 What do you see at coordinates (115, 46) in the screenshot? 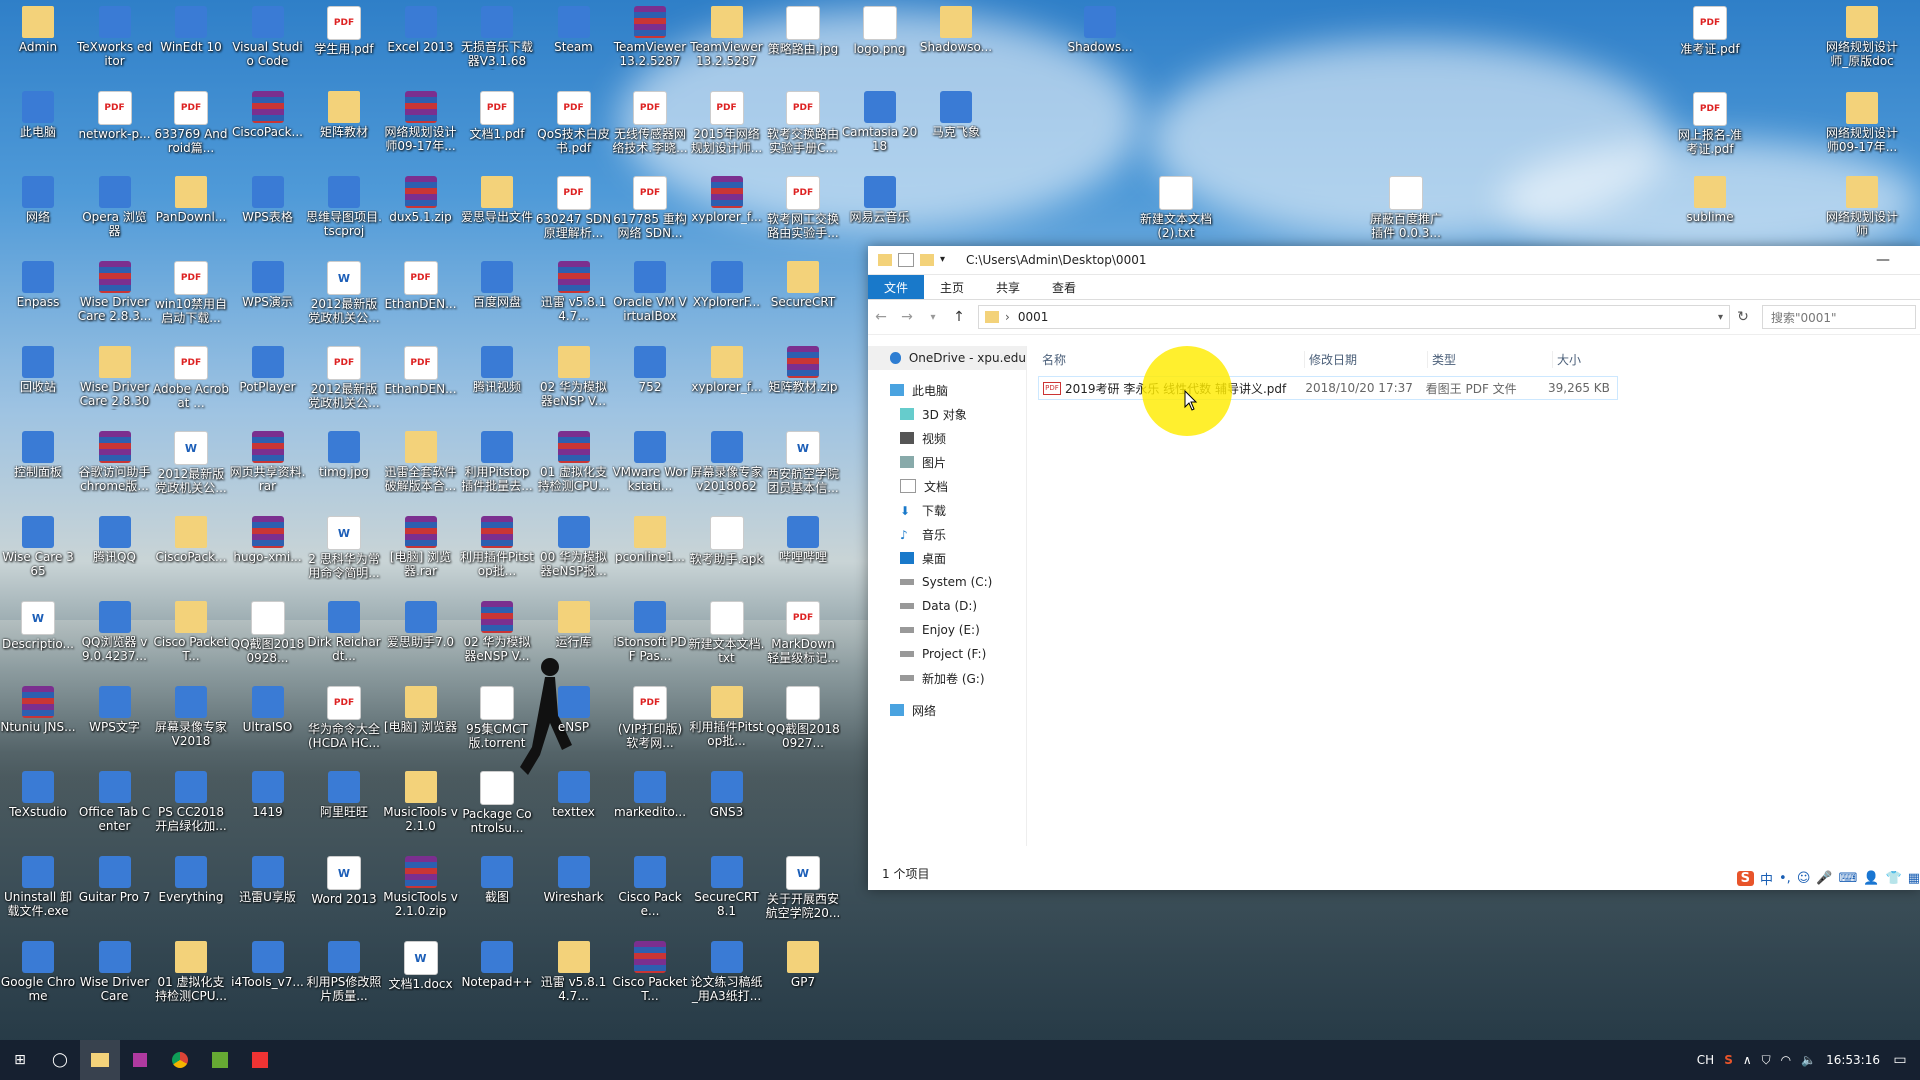
I see `desktop-icon-item: TeXworks editor` at bounding box center [115, 46].